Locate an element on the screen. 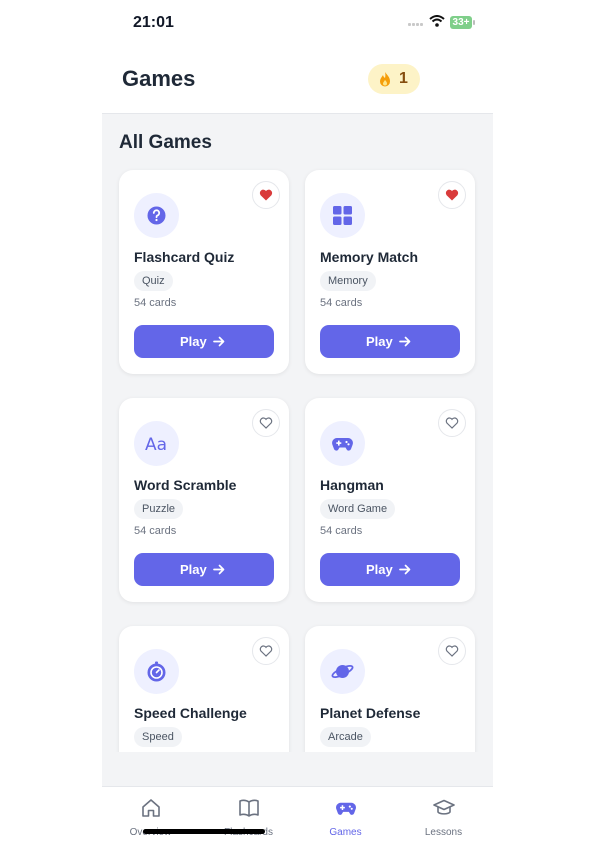  scroll-fade is located at coordinates (297, 769).